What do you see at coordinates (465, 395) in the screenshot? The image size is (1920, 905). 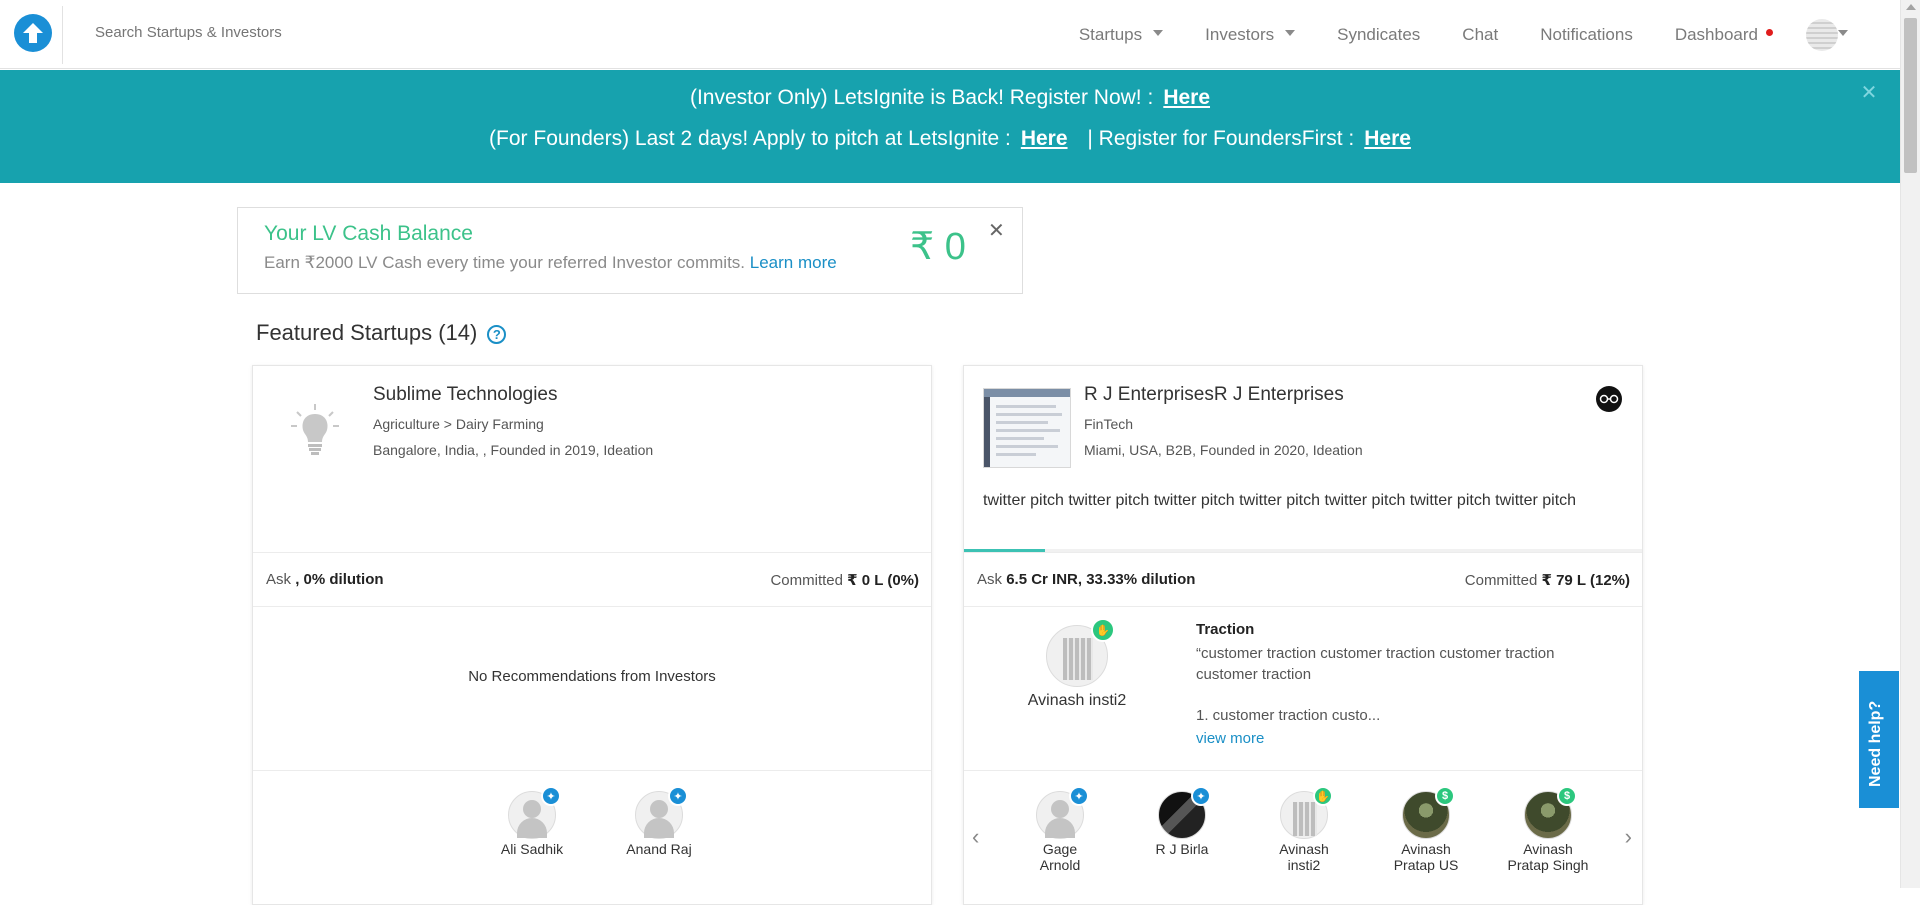 I see `startup-name: Sublime Technologies` at bounding box center [465, 395].